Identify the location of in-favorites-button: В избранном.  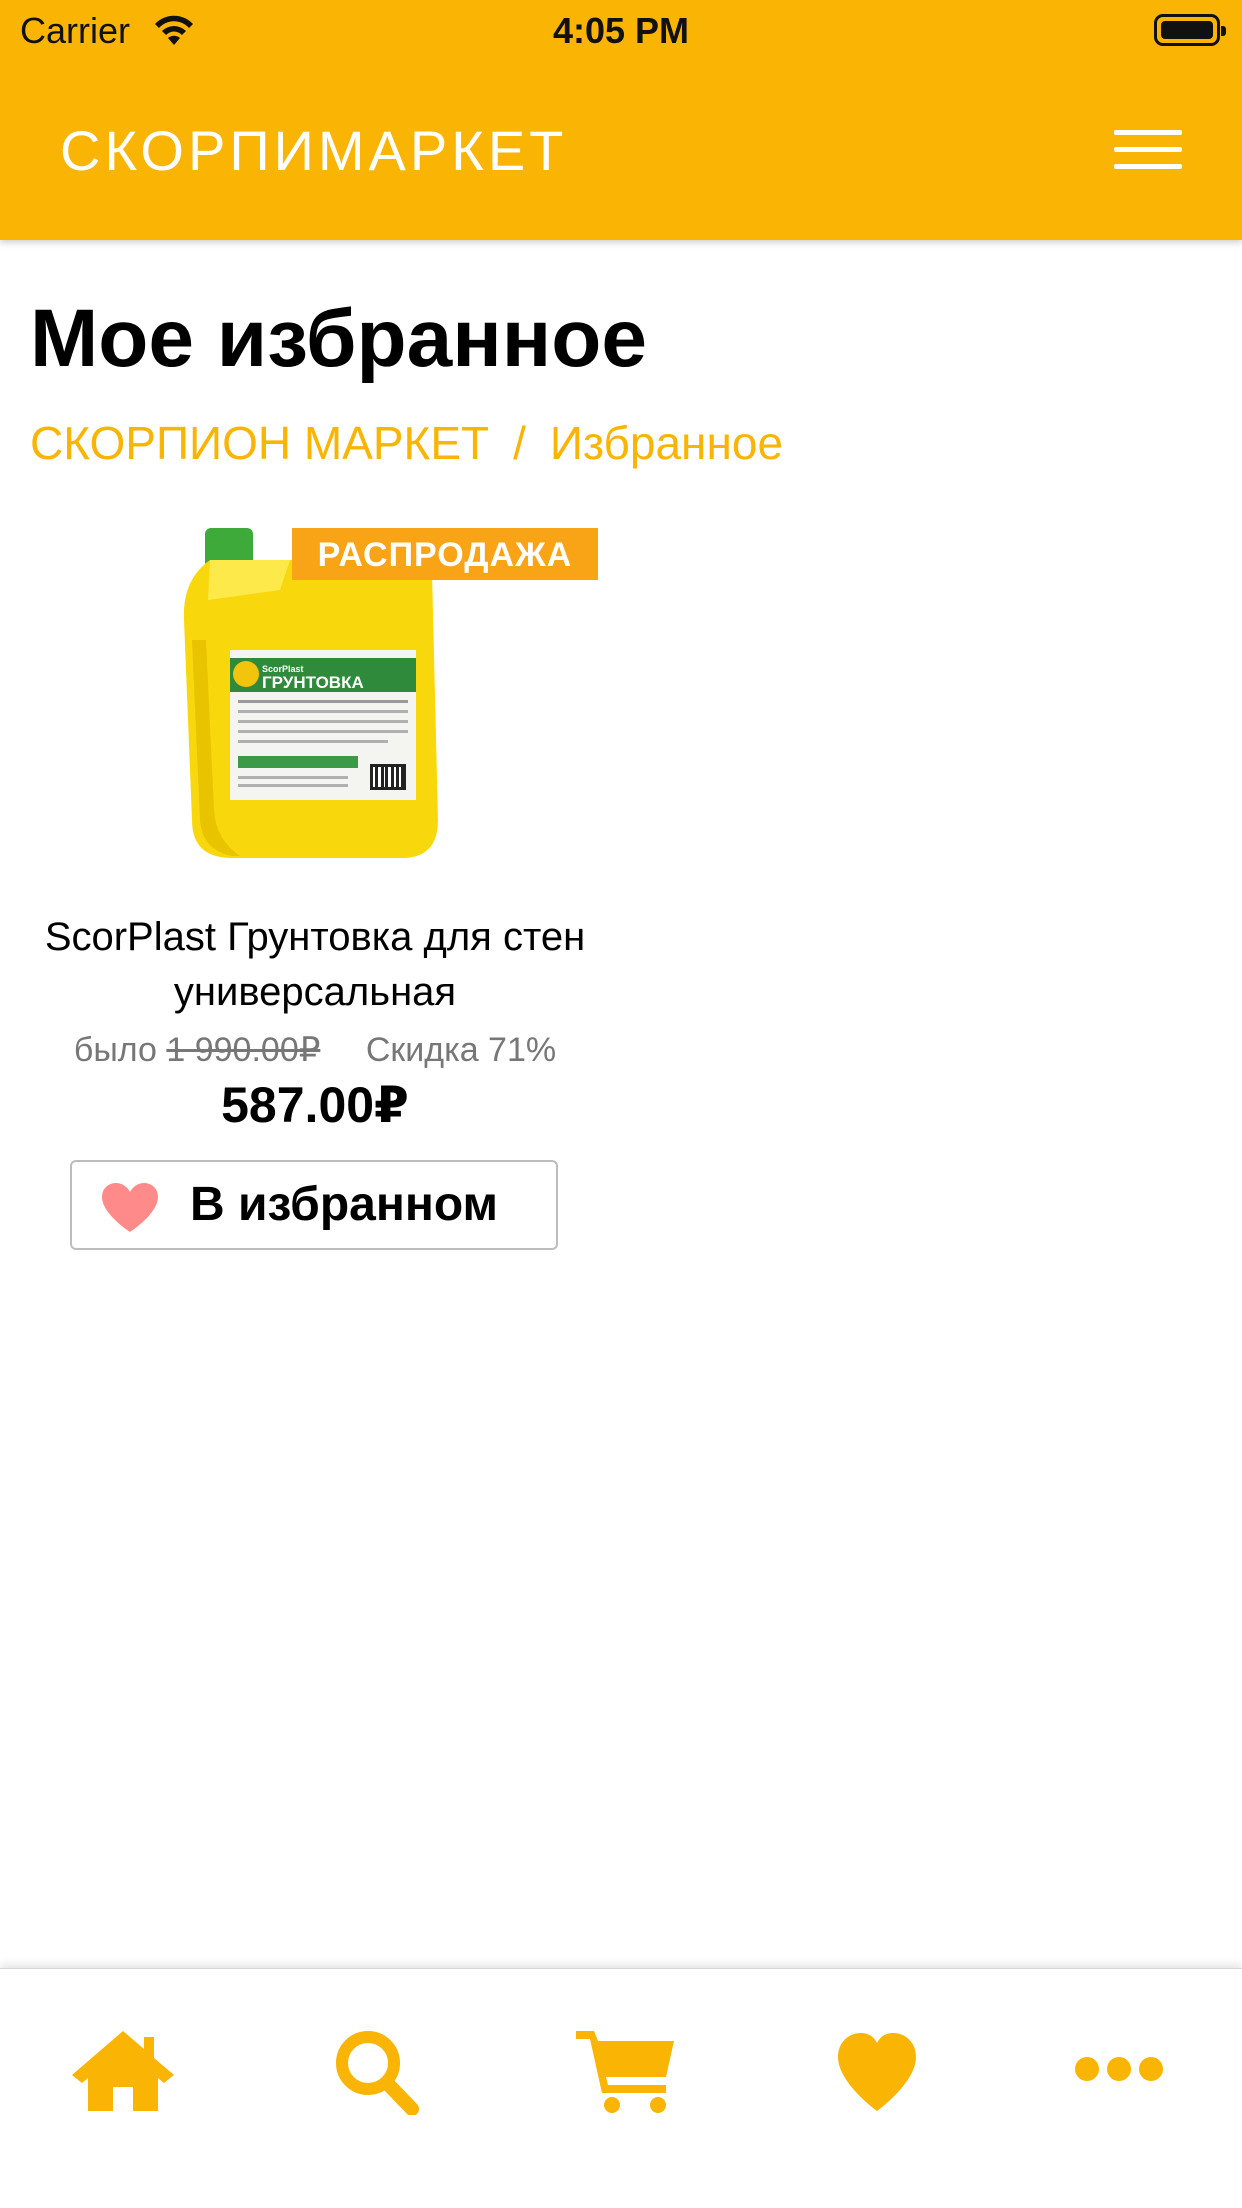
(314, 1205).